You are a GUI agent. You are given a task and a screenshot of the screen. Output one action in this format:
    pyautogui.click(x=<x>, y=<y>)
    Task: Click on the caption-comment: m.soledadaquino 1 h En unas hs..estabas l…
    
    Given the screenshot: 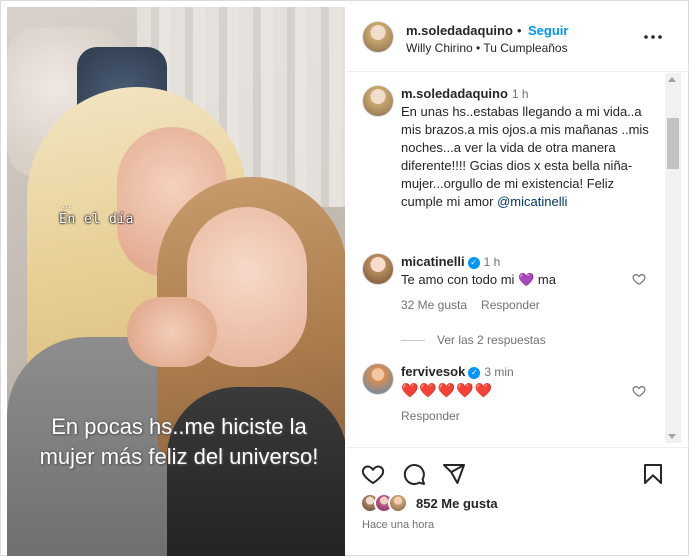 What is the action you would take?
    pyautogui.click(x=507, y=165)
    